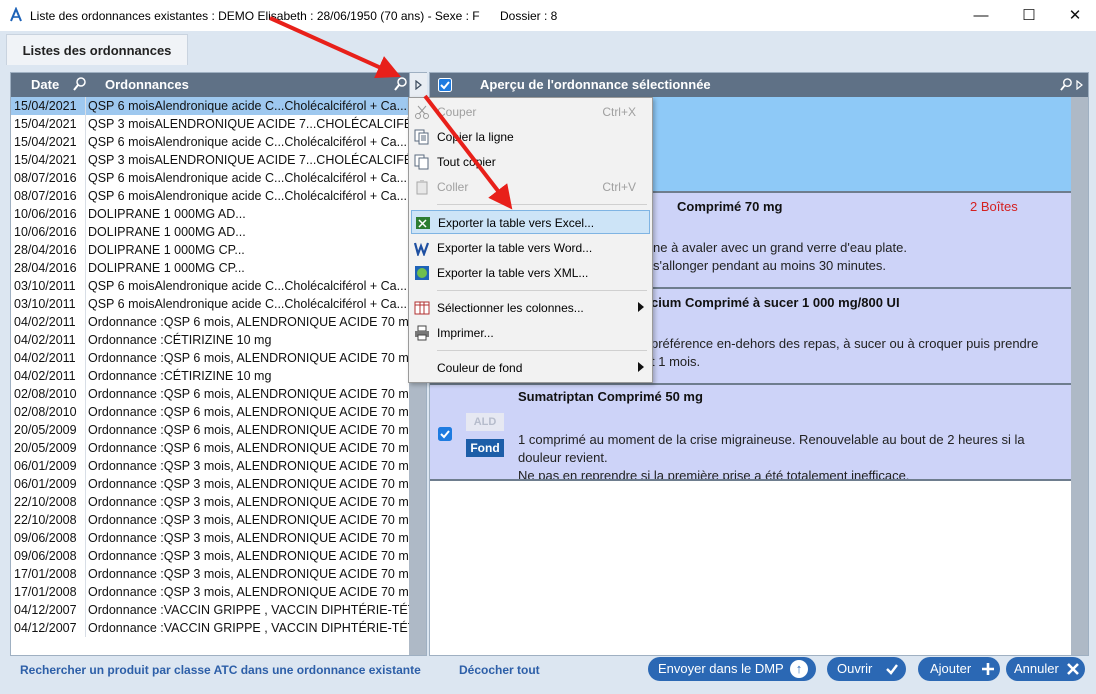  What do you see at coordinates (530, 137) in the screenshot?
I see `menu-item-copier-ligne: Copier la ligne` at bounding box center [530, 137].